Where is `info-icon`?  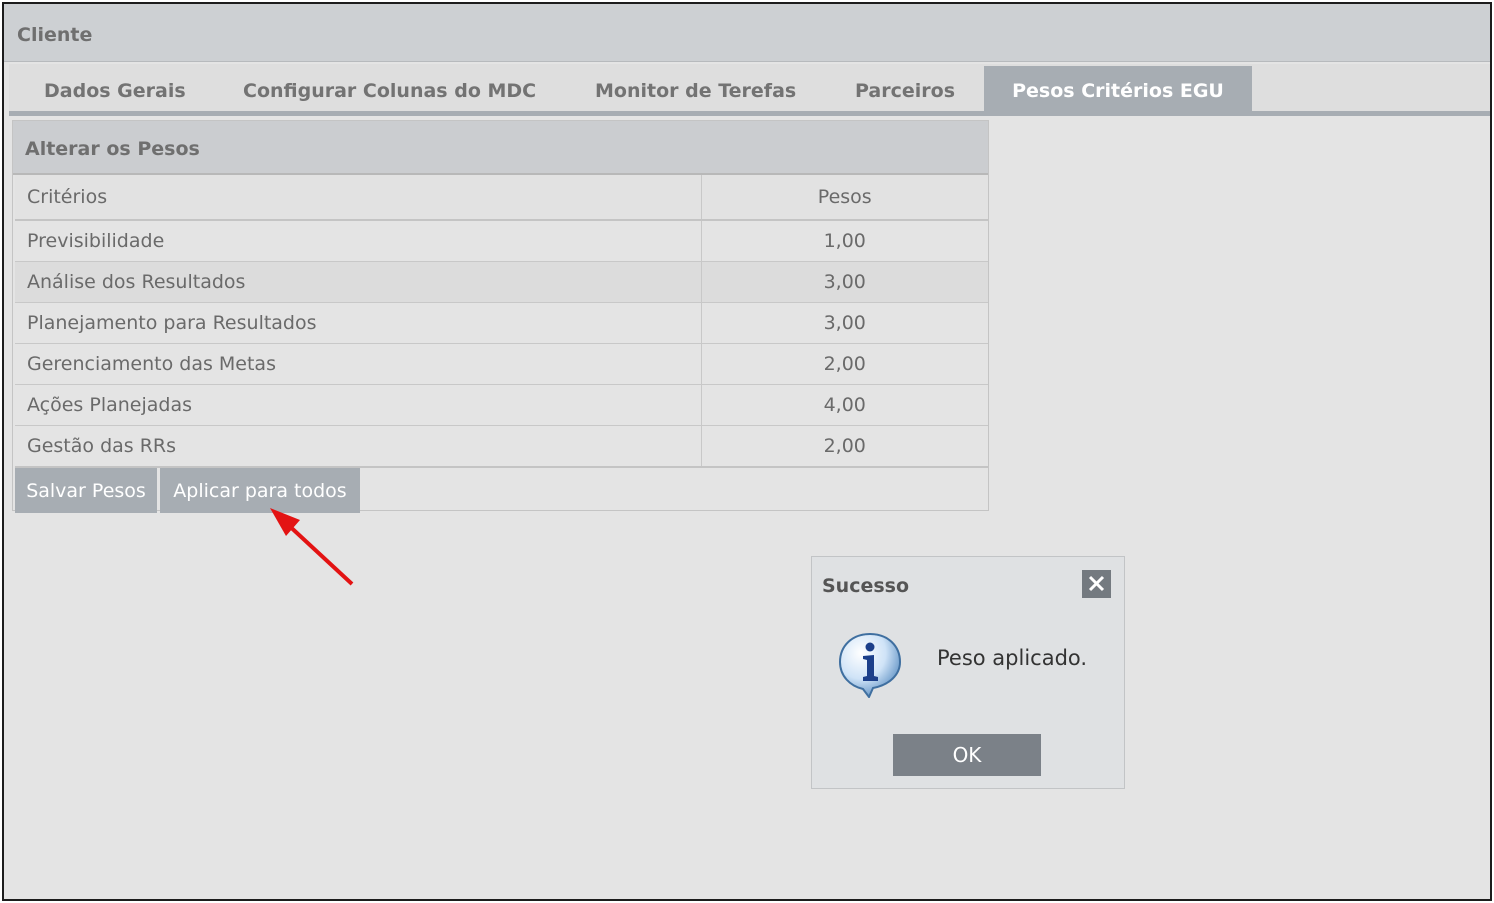
info-icon is located at coordinates (870, 667).